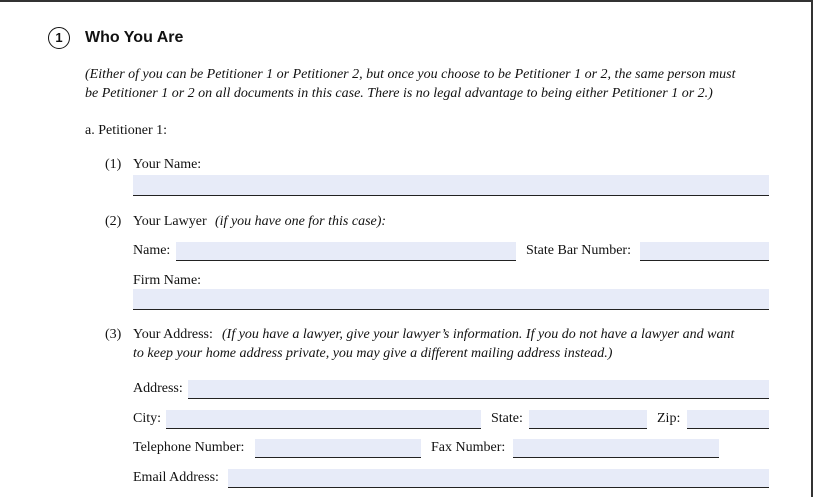 The width and height of the screenshot is (816, 497). I want to click on address-field, so click(478, 389).